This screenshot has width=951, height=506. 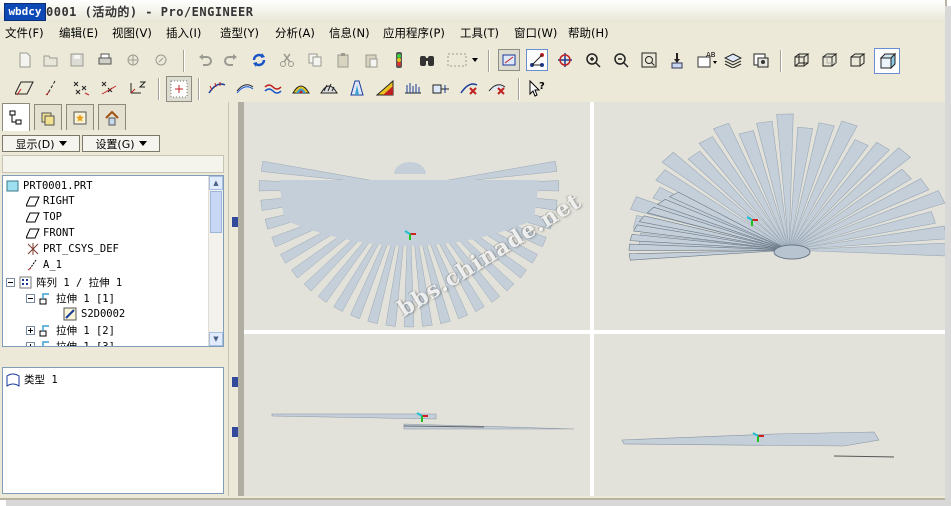 I want to click on datum-display-button, so click(x=509, y=60).